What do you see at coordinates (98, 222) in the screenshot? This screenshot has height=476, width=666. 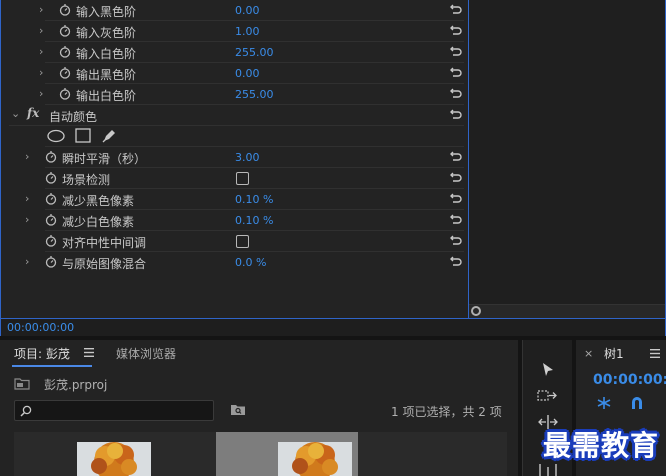 I see `param-label: 减少白色像素` at bounding box center [98, 222].